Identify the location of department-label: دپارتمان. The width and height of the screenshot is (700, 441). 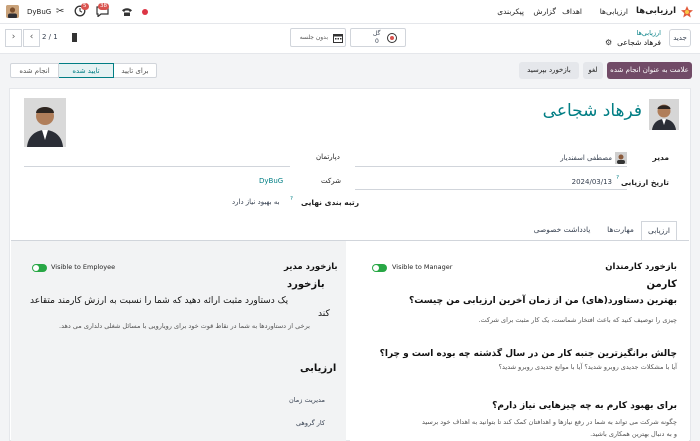
(328, 157).